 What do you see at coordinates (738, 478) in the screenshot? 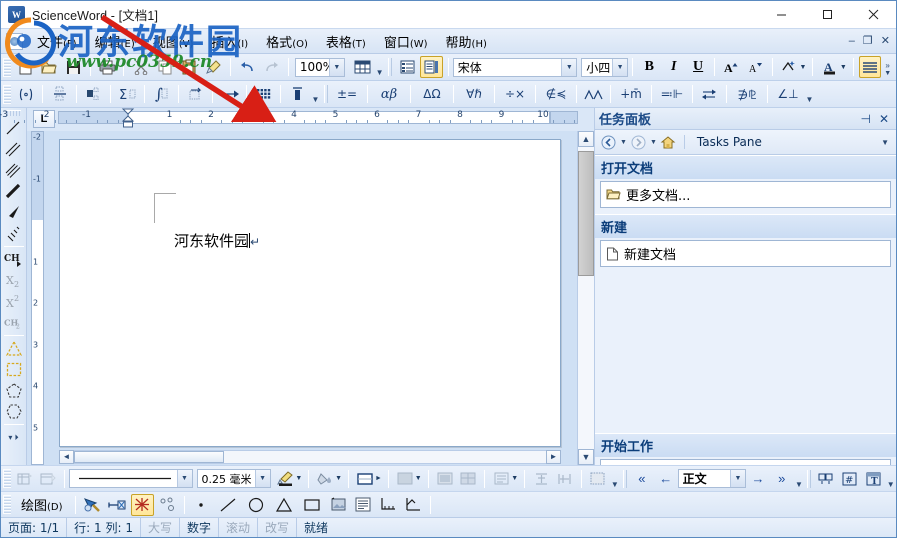
I see `paragraph-style-dropdown-arrow: ▼` at bounding box center [738, 478].